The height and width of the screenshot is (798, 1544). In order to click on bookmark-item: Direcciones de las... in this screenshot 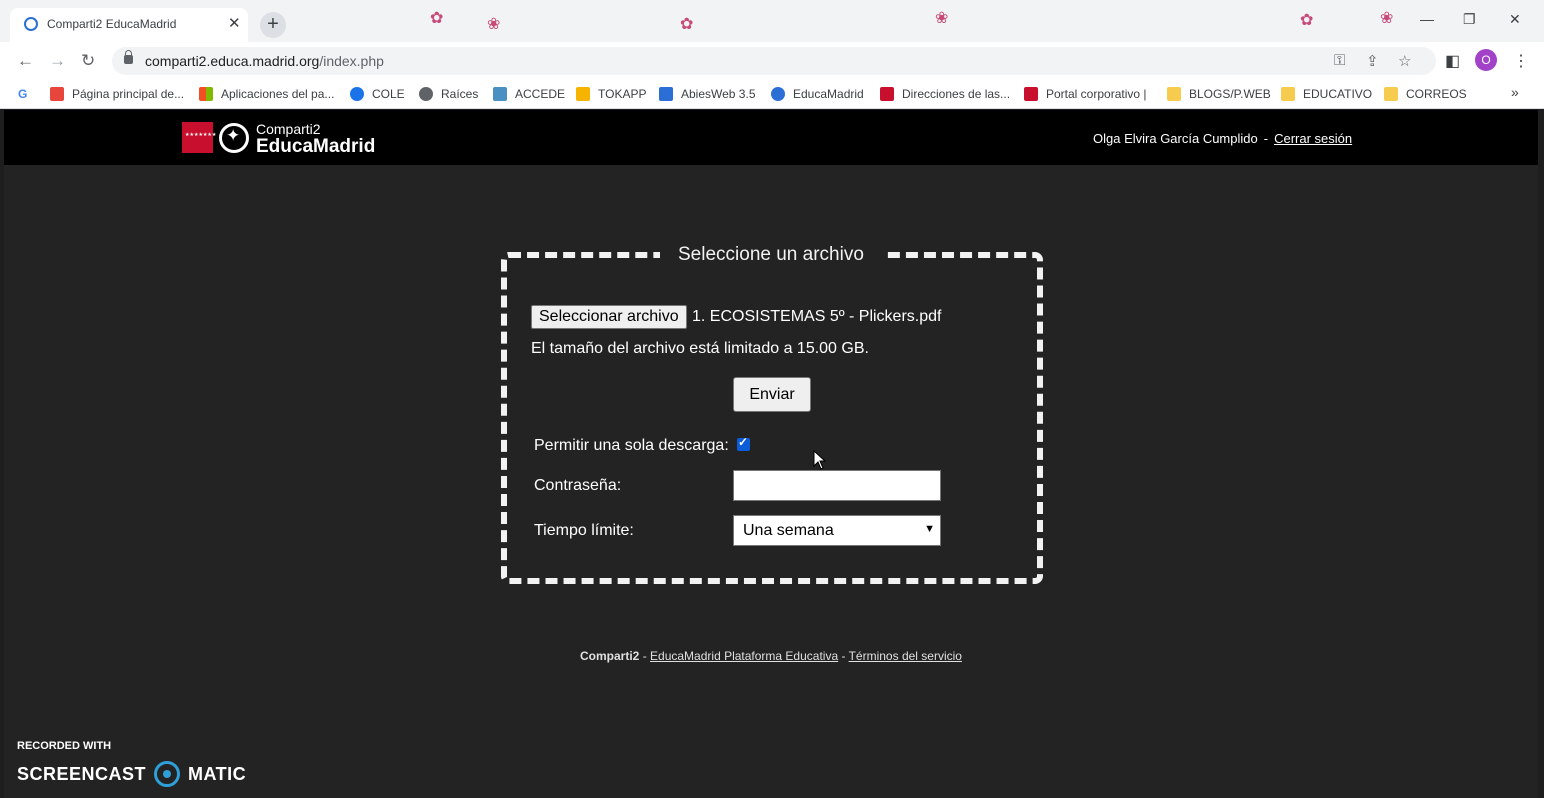, I will do `click(945, 94)`.